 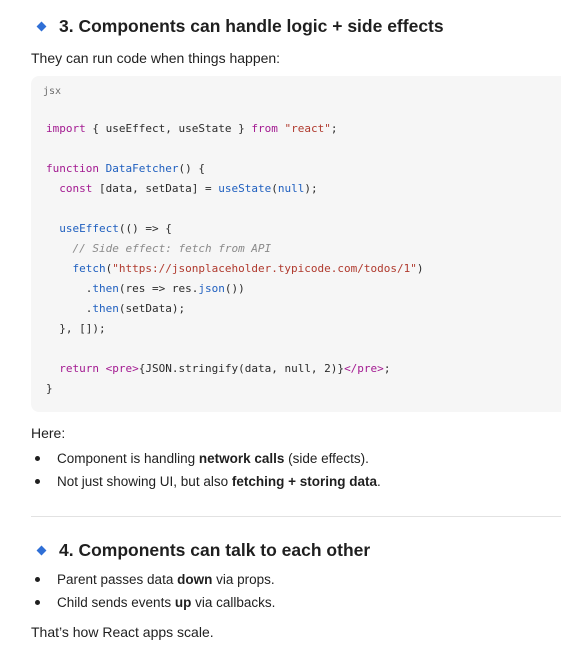 I want to click on code-line-6: useEffect(() => {, so click(x=115, y=228).